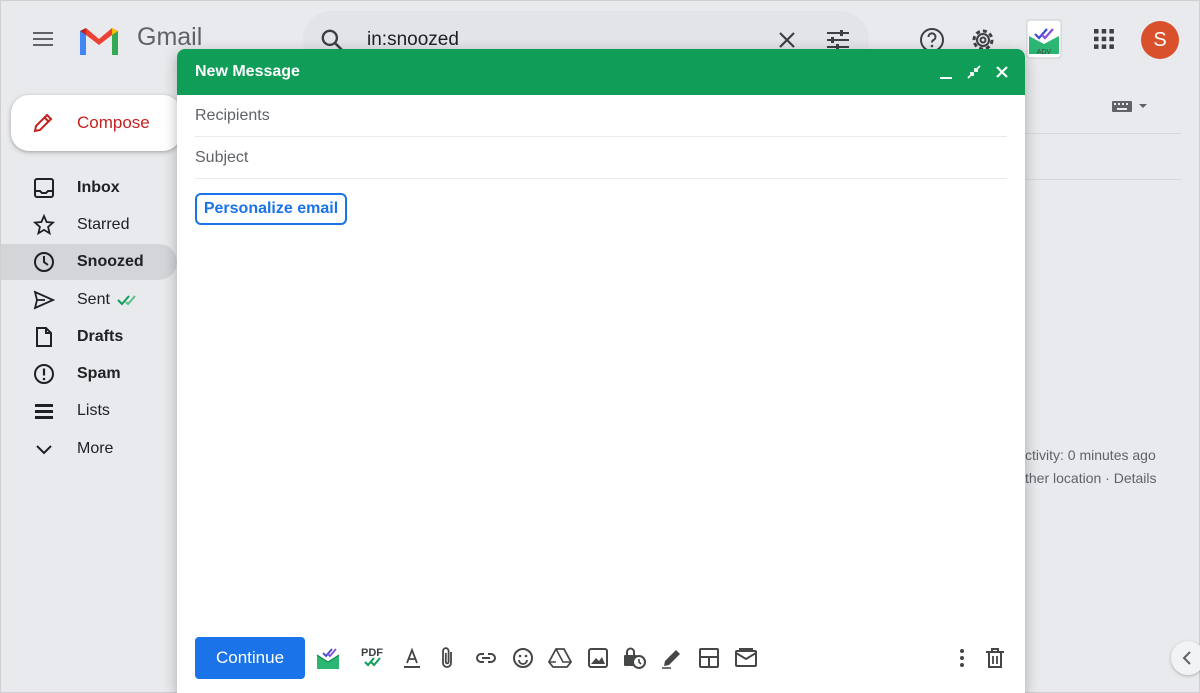 Image resolution: width=1200 pixels, height=693 pixels. Describe the element at coordinates (99, 40) in the screenshot. I see `gmail-logo-icon` at that location.